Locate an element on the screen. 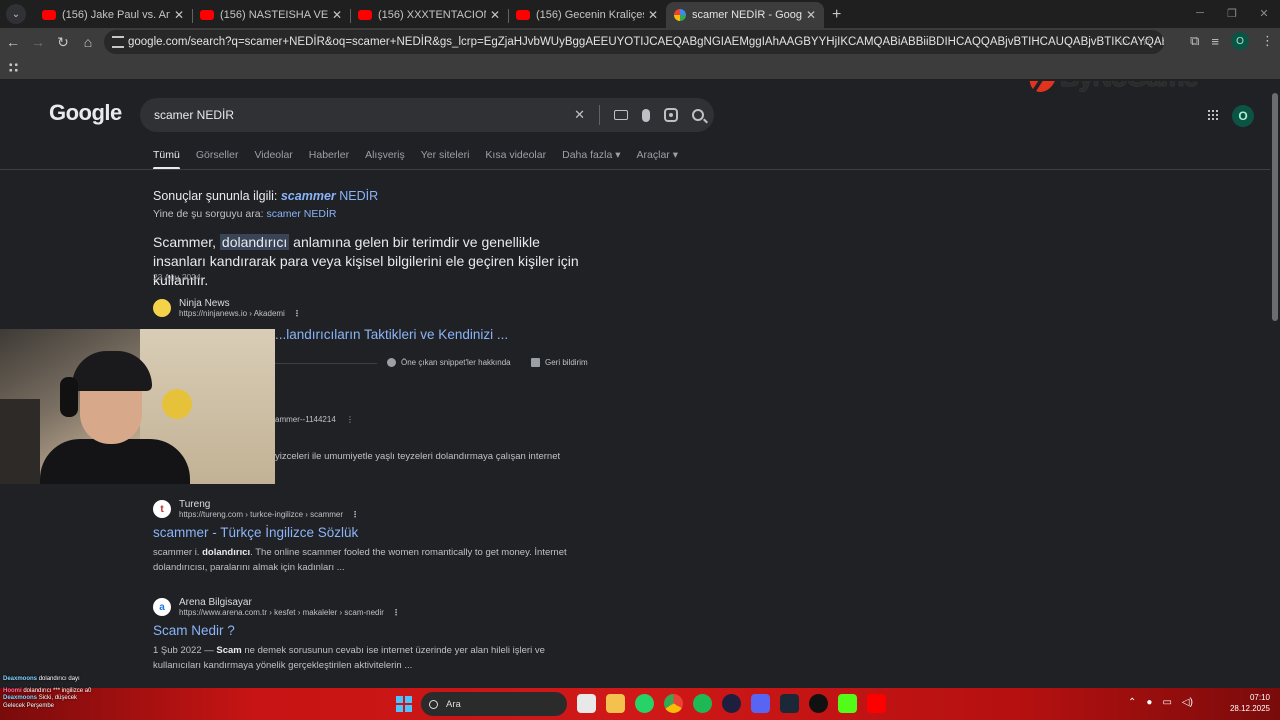 Image resolution: width=1280 pixels, height=720 pixels. tab-more: Daha fazla ▾ is located at coordinates (591, 155).